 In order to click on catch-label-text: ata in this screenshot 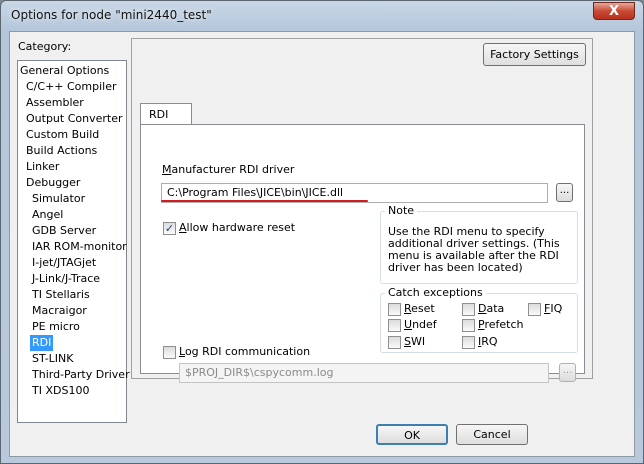, I will do `click(495, 308)`.